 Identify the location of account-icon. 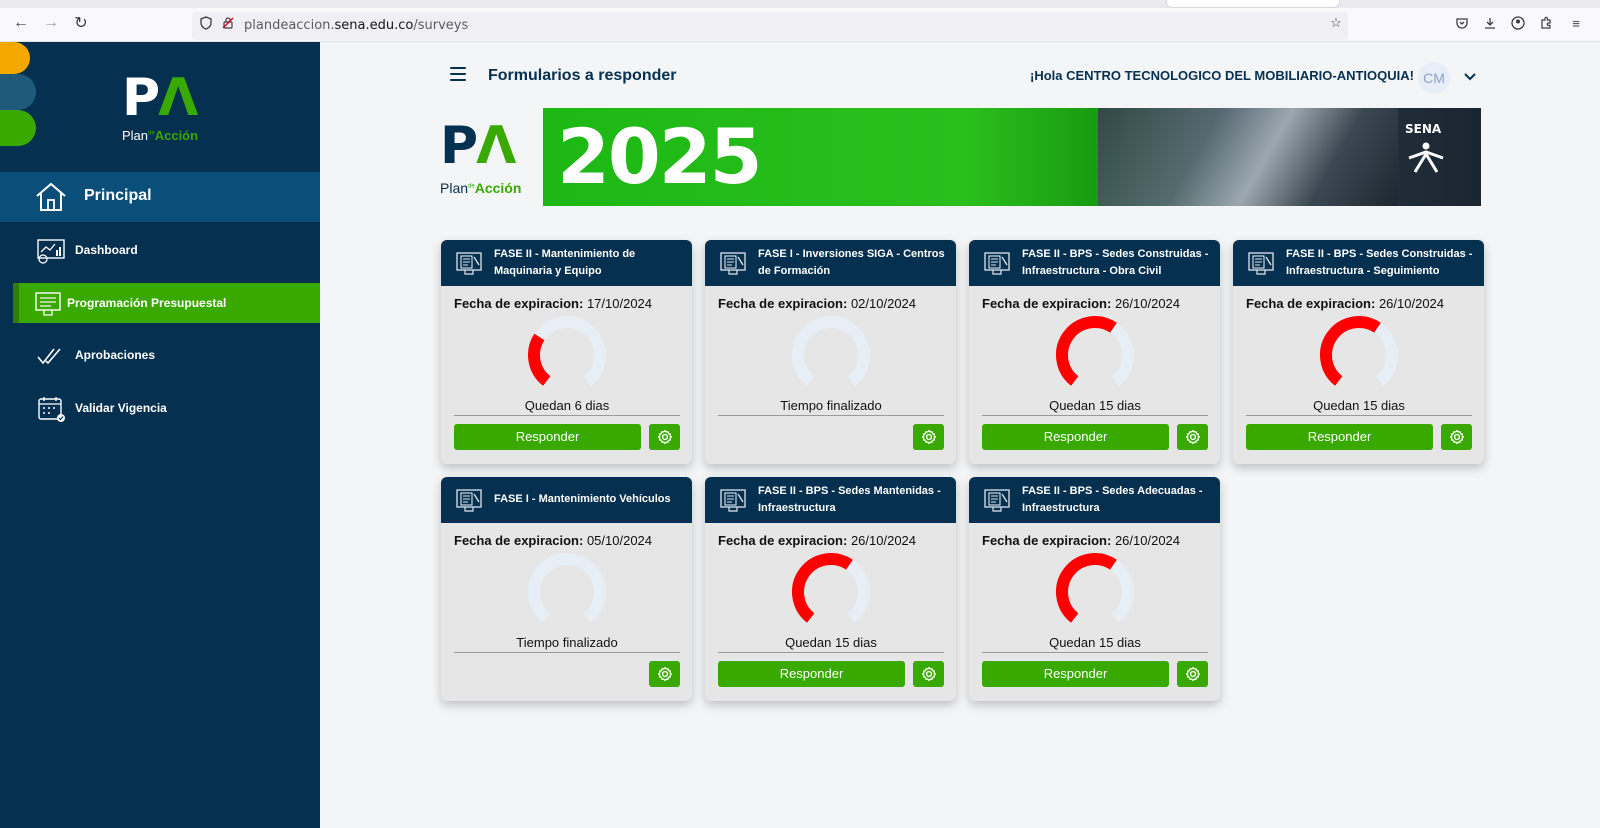
(1518, 23).